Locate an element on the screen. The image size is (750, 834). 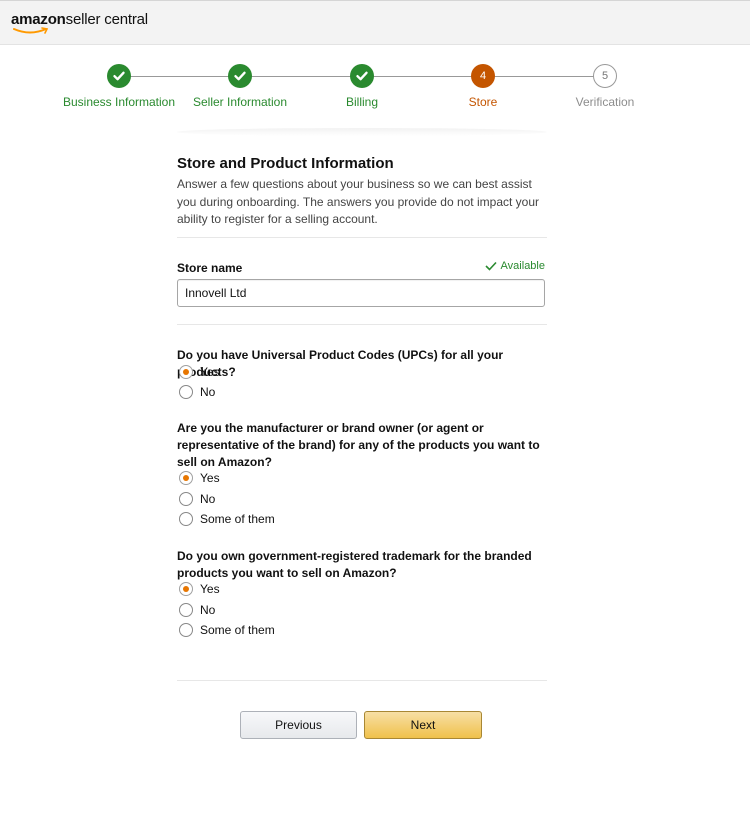
availability-text: Available is located at coordinates (522, 266).